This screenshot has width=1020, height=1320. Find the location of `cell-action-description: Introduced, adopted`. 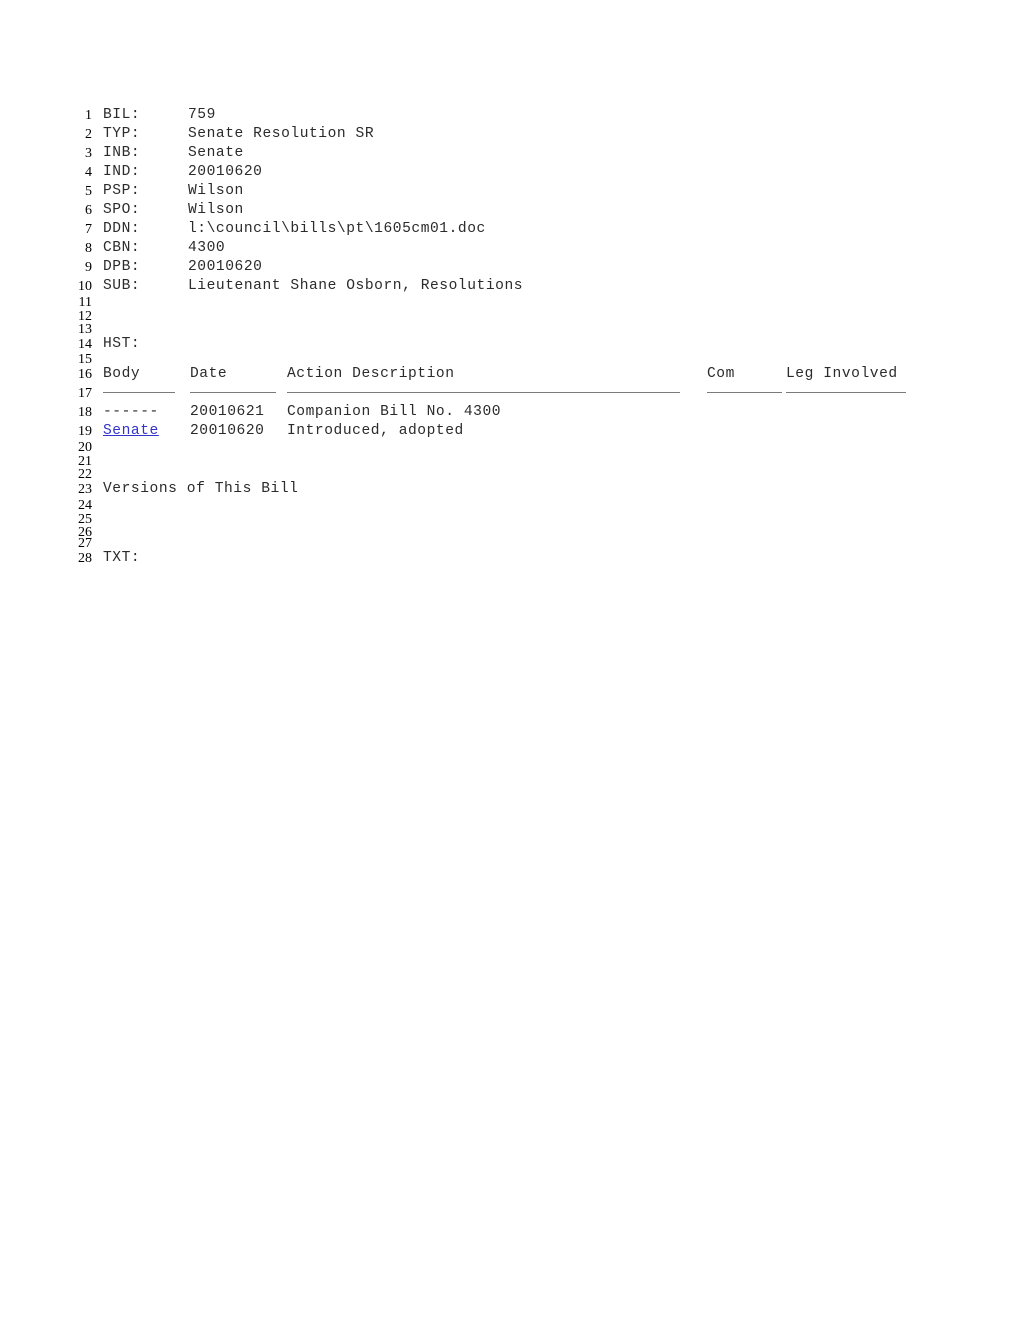

cell-action-description: Introduced, adopted is located at coordinates (375, 431).